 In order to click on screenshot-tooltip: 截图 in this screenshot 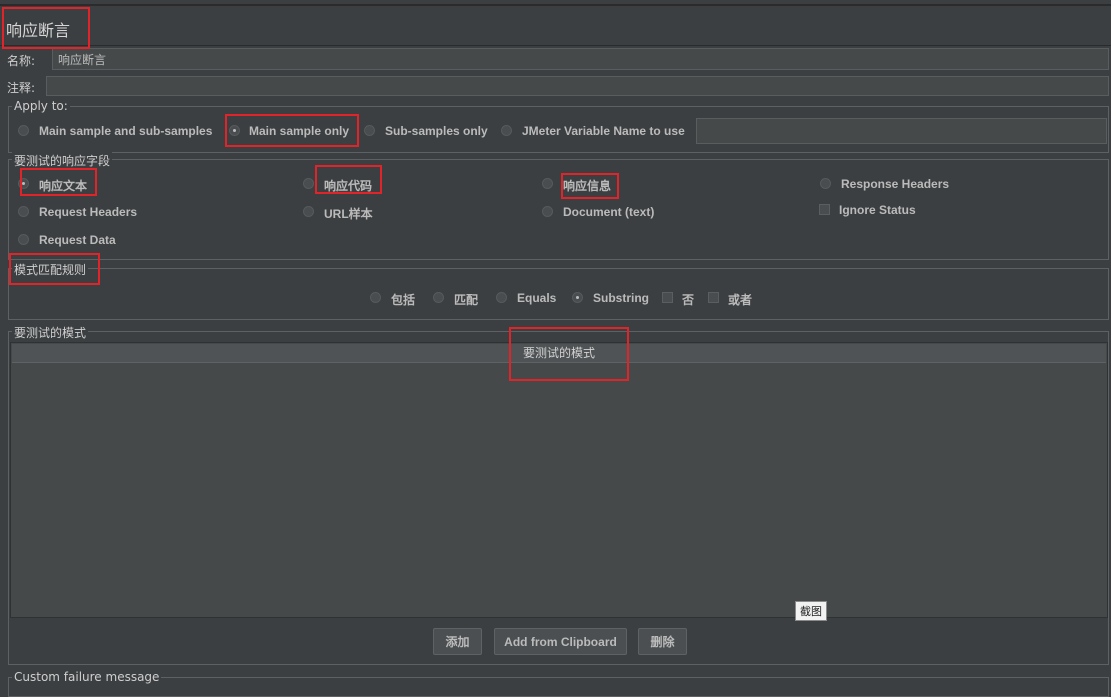, I will do `click(811, 611)`.